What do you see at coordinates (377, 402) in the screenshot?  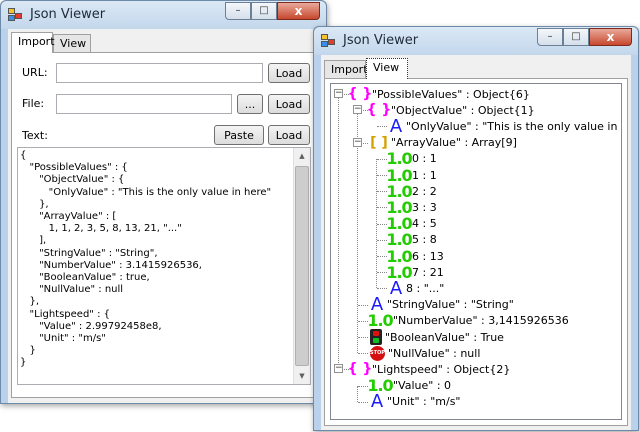 I see `string-icon: A` at bounding box center [377, 402].